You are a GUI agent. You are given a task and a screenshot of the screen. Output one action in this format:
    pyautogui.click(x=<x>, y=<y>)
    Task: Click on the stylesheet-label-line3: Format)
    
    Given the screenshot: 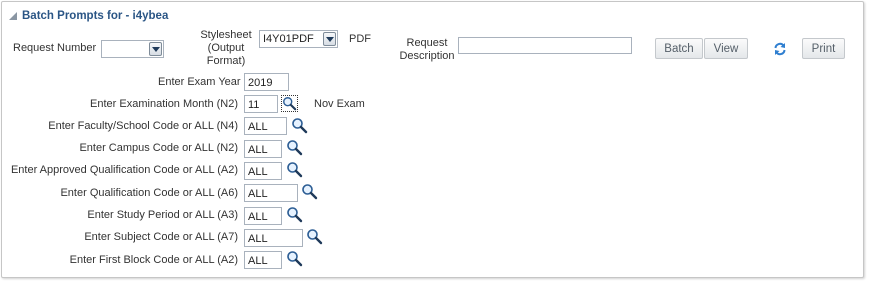 What is the action you would take?
    pyautogui.click(x=226, y=61)
    